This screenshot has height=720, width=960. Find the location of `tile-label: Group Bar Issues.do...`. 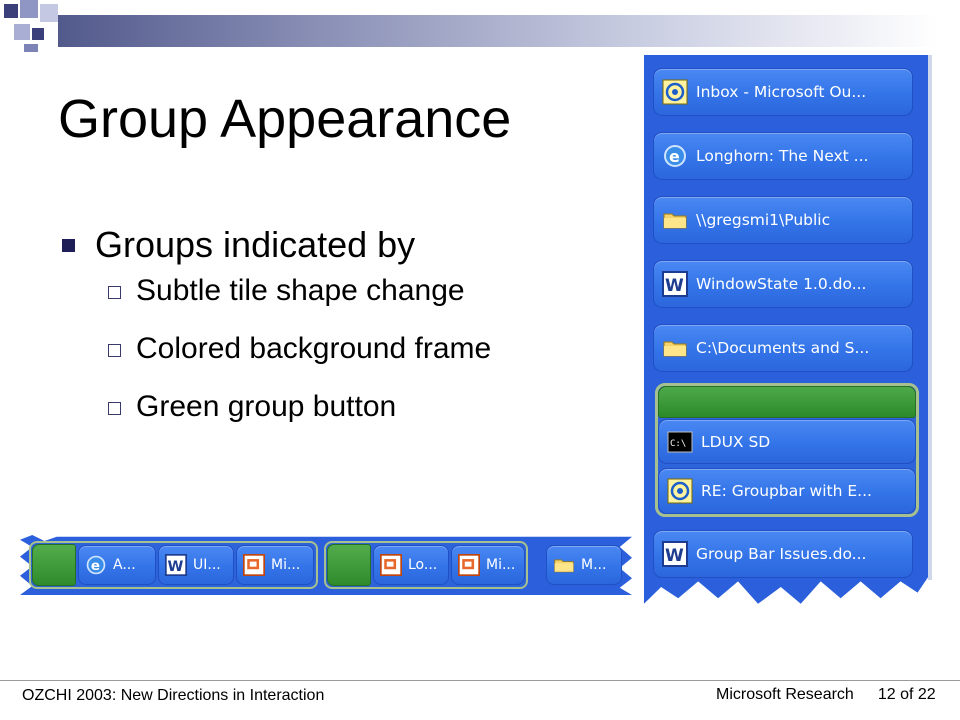

tile-label: Group Bar Issues.do... is located at coordinates (781, 554).